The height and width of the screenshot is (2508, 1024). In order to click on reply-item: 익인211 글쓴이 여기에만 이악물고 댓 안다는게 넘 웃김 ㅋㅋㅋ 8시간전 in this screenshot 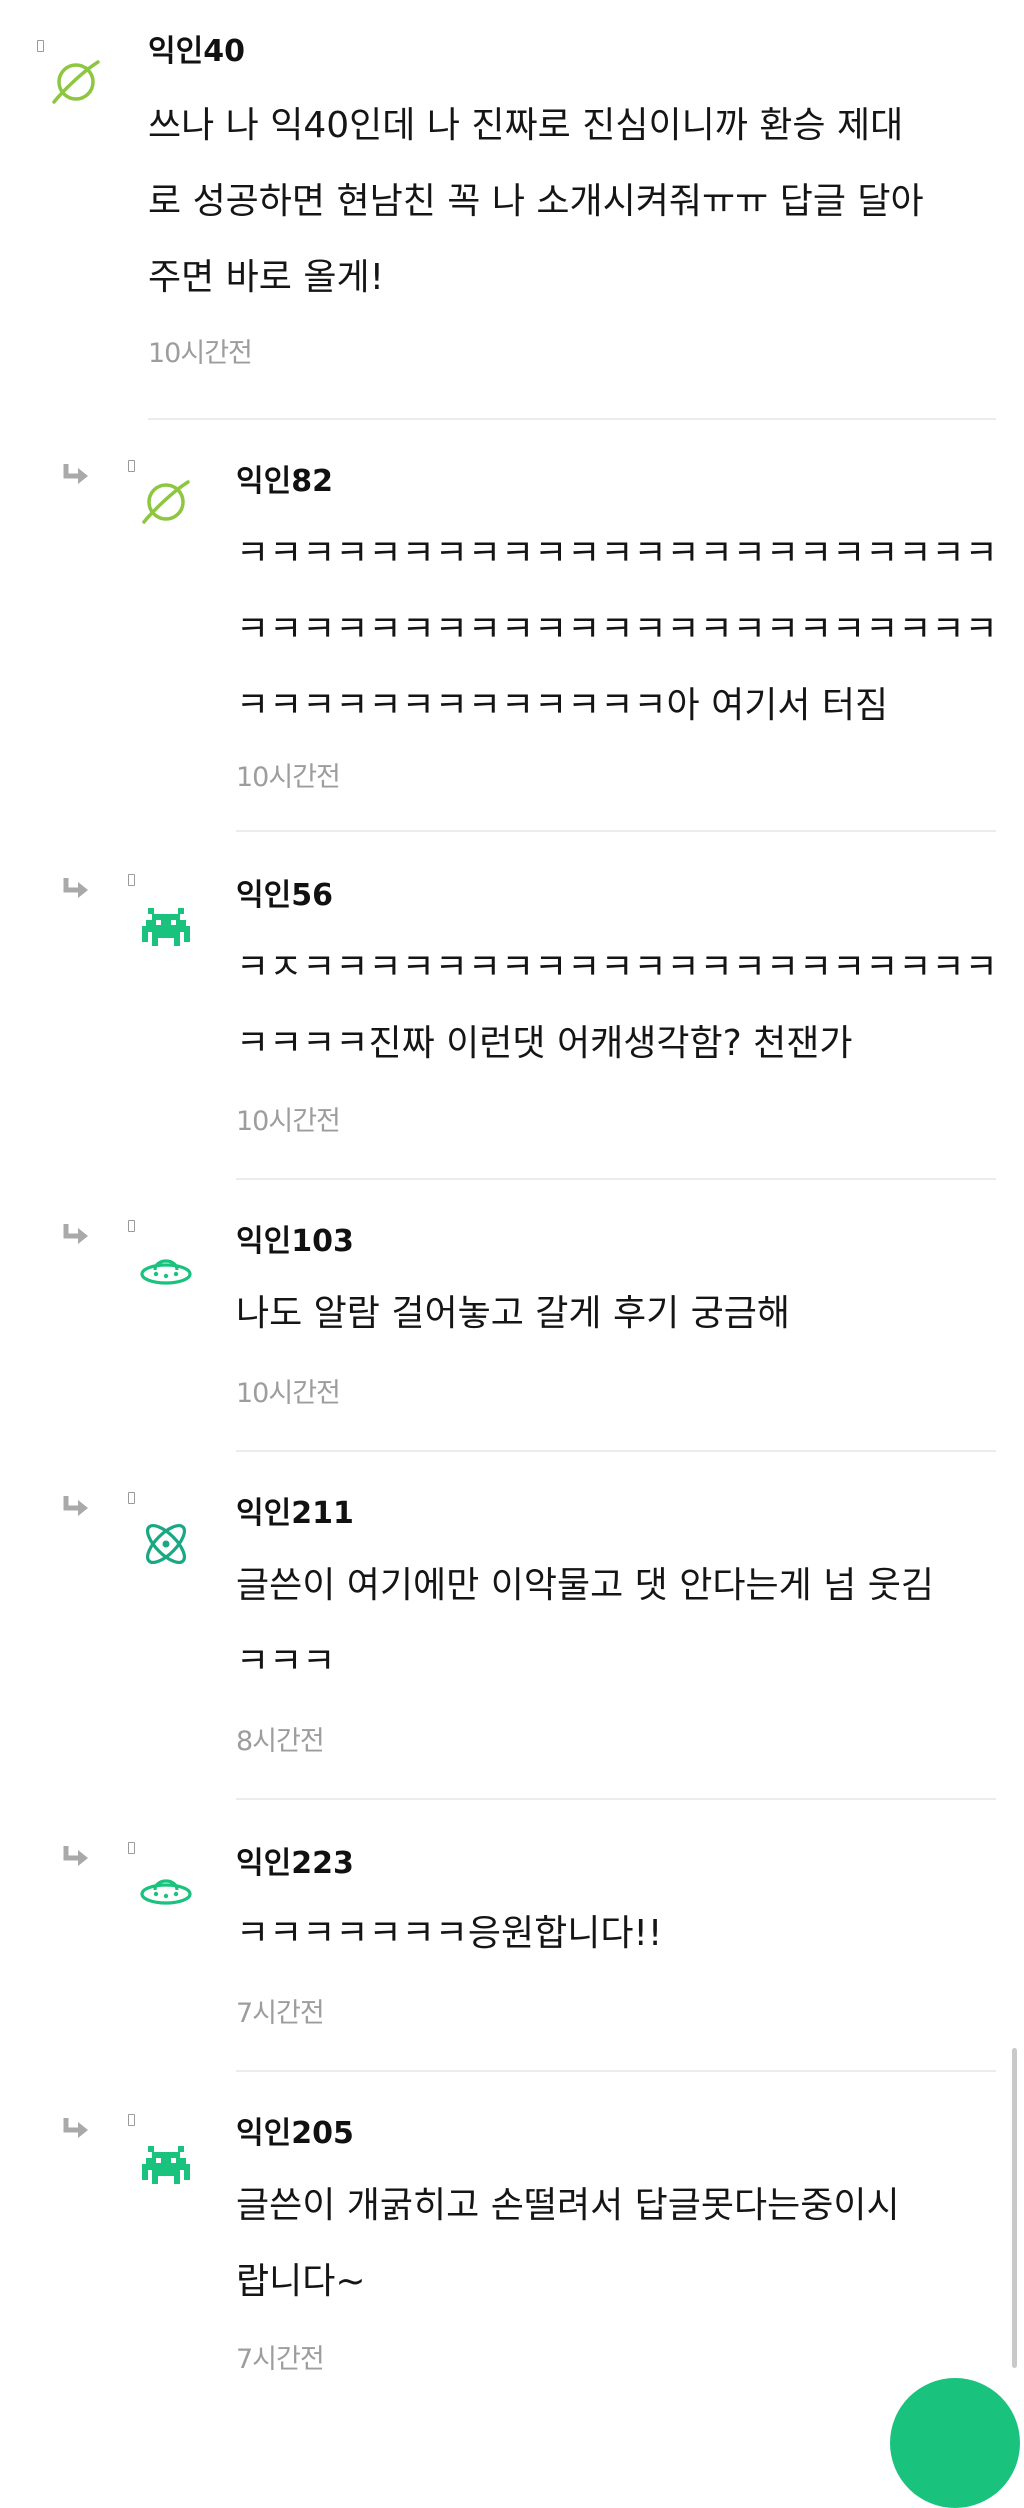, I will do `click(512, 1646)`.